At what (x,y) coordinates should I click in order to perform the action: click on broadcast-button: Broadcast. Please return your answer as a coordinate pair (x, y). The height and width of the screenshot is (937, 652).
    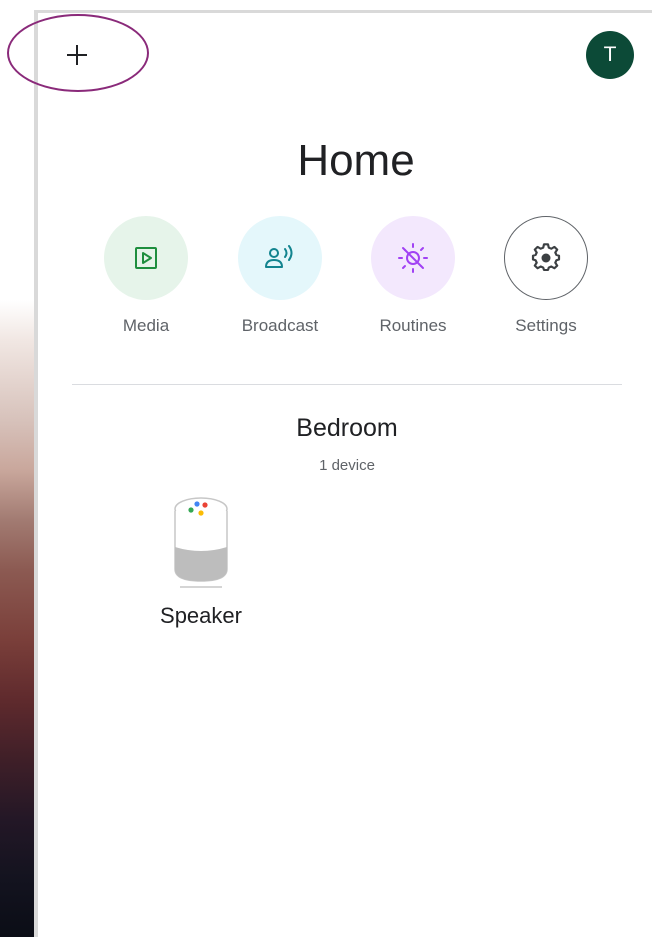
    Looking at the image, I should click on (280, 276).